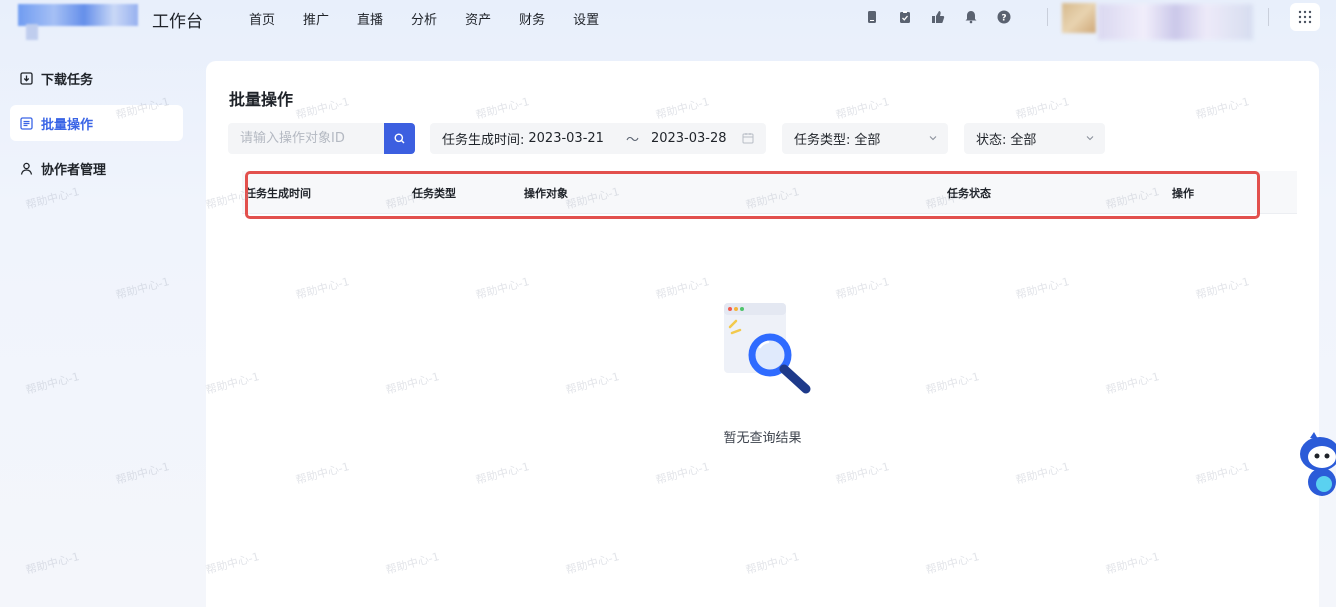 This screenshot has width=1336, height=607. What do you see at coordinates (261, 99) in the screenshot?
I see `page-title: 批量操作` at bounding box center [261, 99].